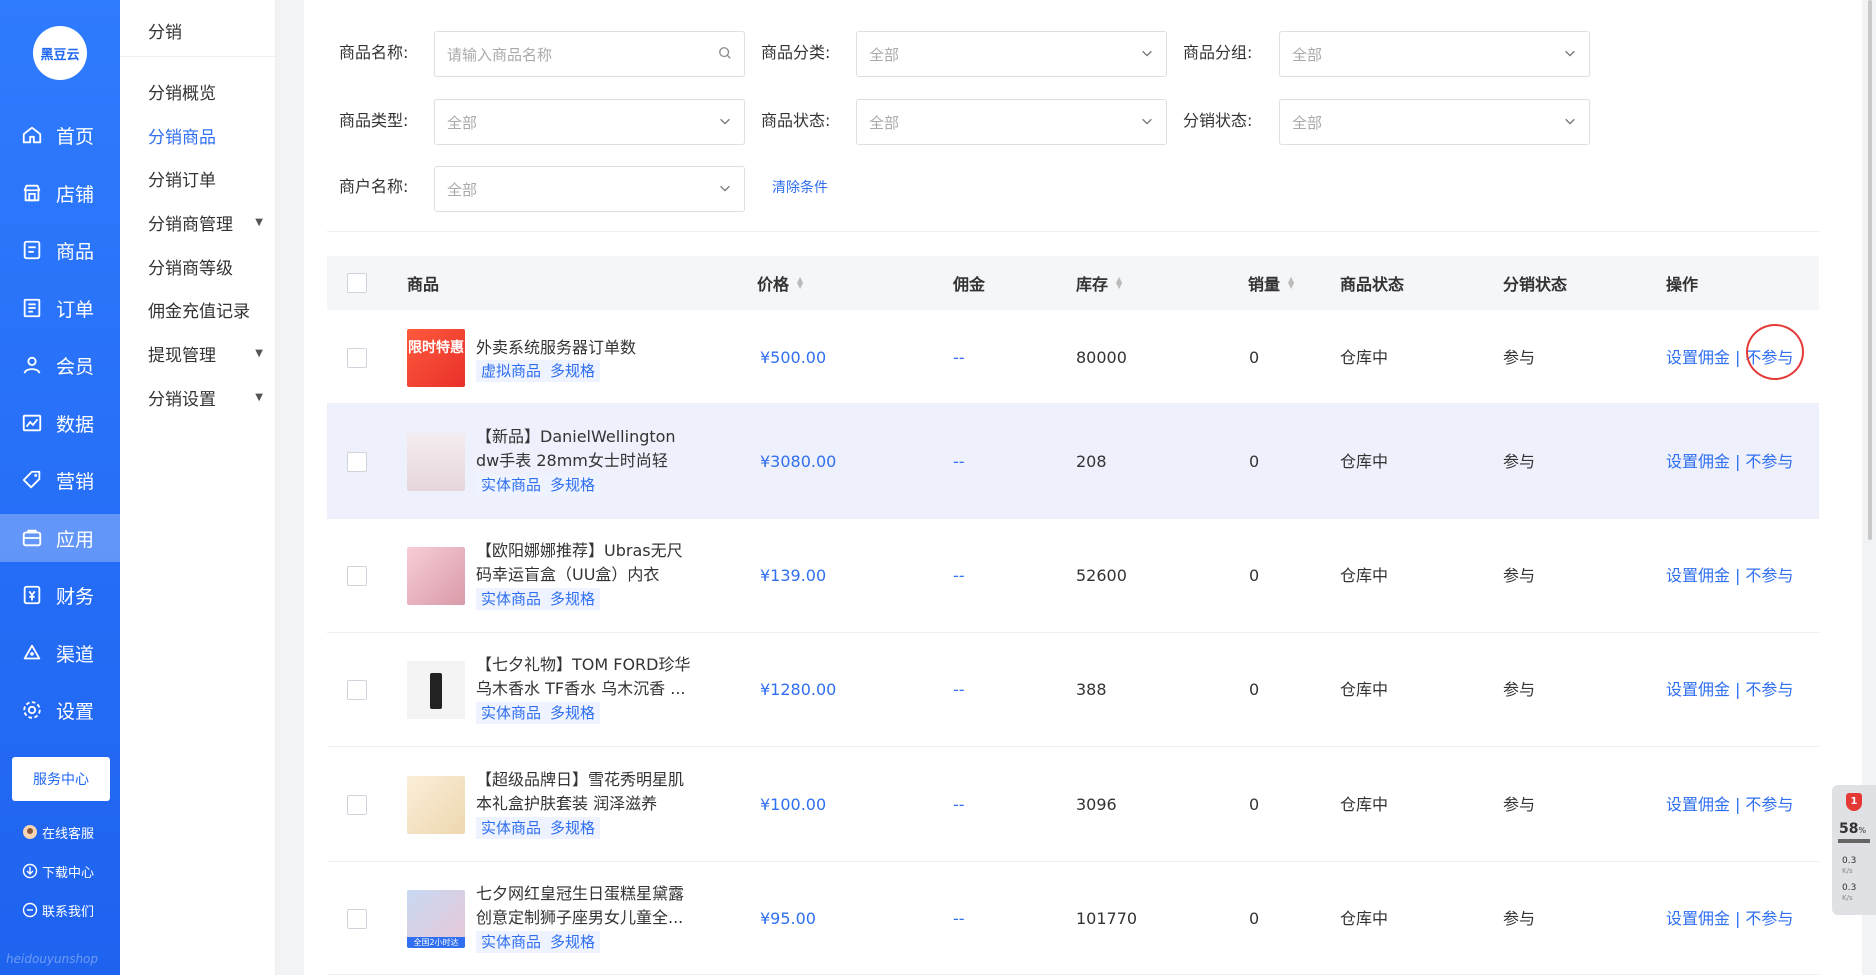 This screenshot has width=1876, height=975. What do you see at coordinates (61, 779) in the screenshot?
I see `service-center-button: 服务中心` at bounding box center [61, 779].